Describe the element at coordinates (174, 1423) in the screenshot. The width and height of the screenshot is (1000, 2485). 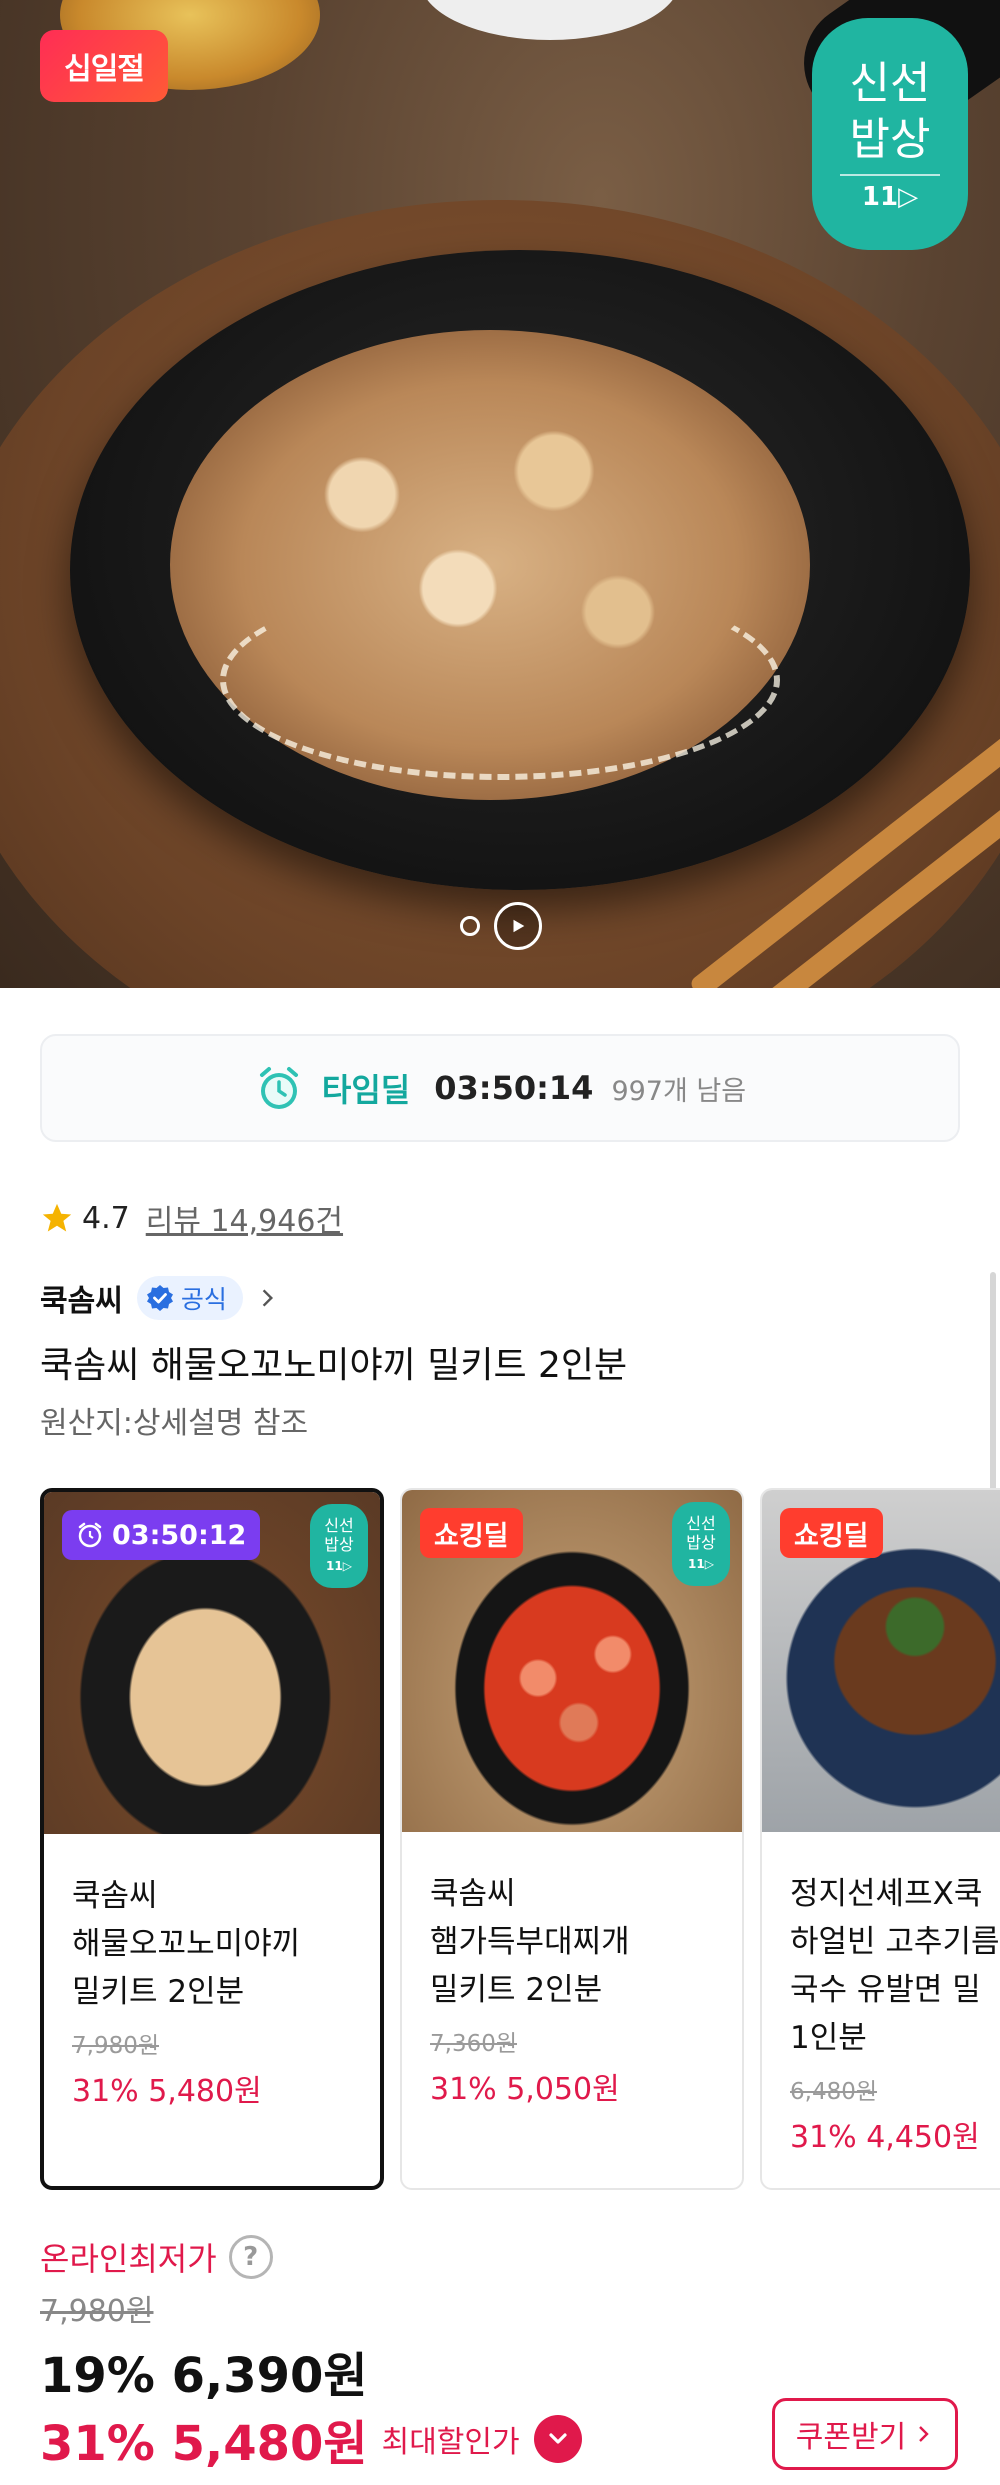
I see `origin-text: 원산지:상세설명 참조` at that location.